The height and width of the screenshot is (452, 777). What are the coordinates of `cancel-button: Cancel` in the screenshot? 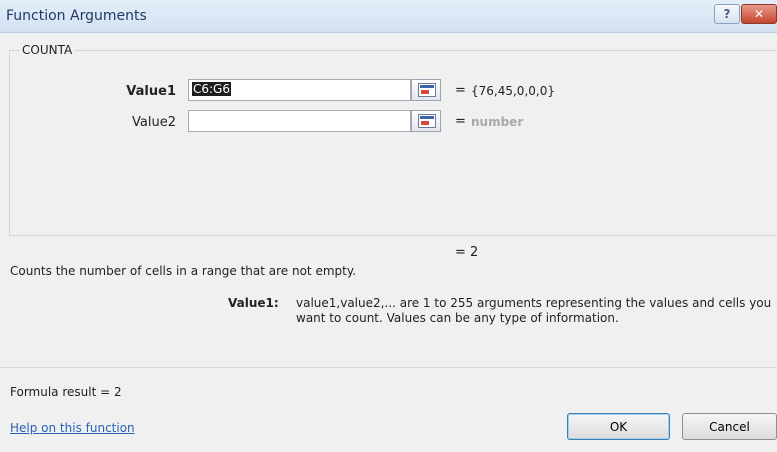 It's located at (729, 426).